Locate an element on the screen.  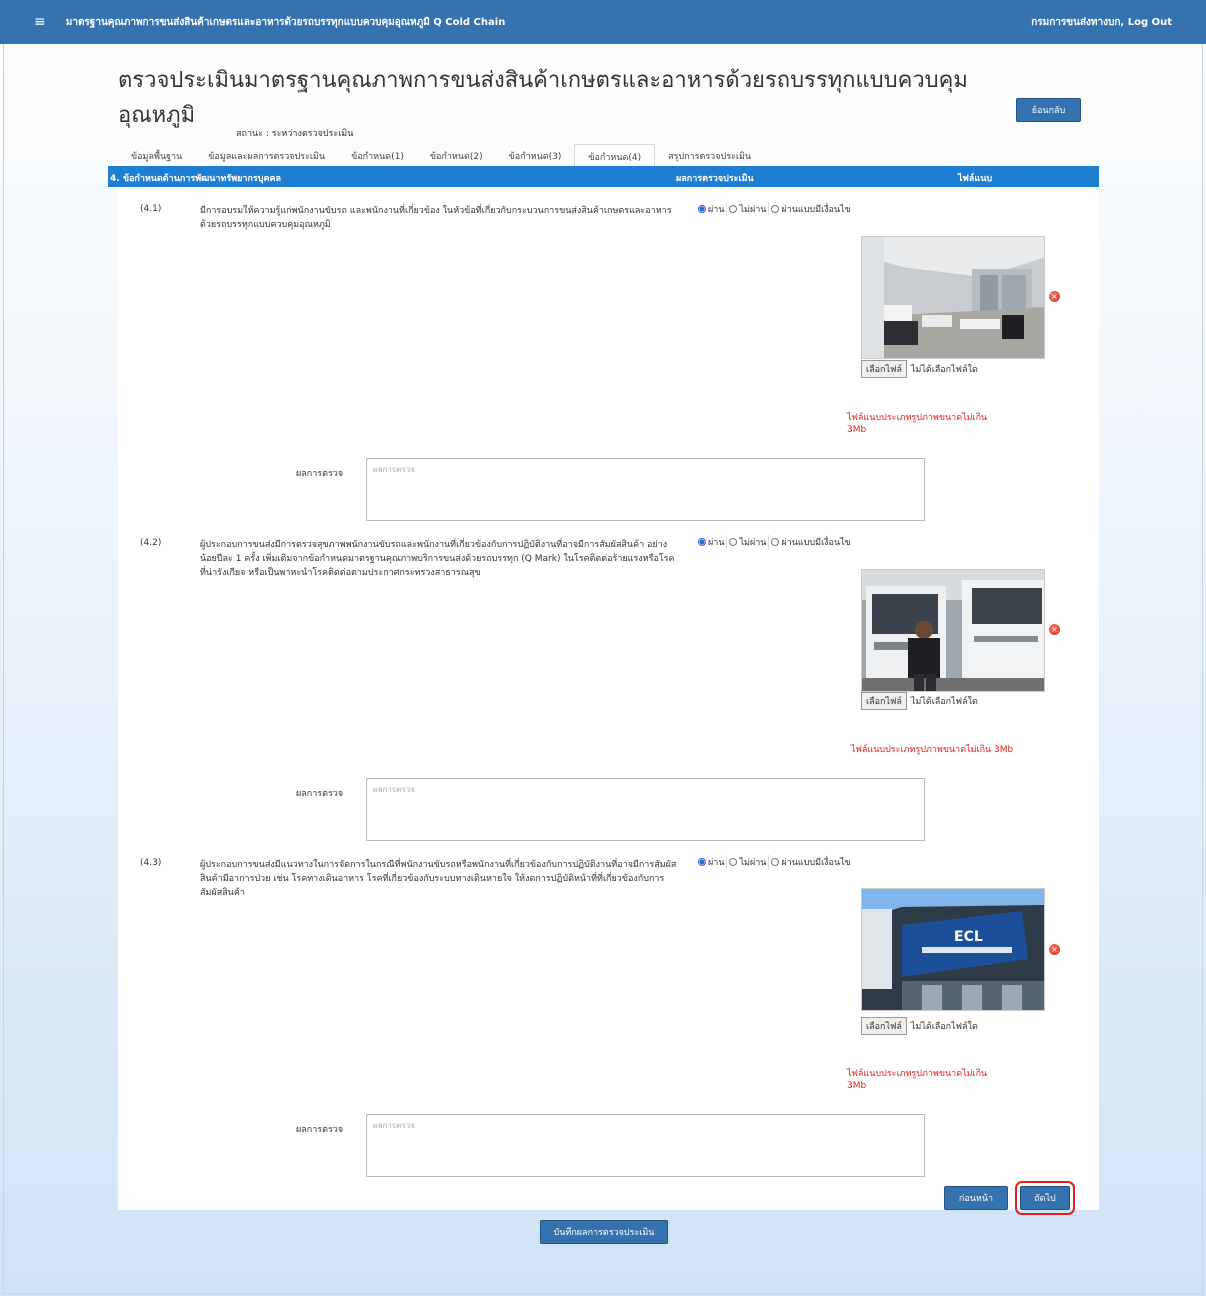
tab-basic-info: ข้อมูลพื้นฐาน is located at coordinates (156, 155).